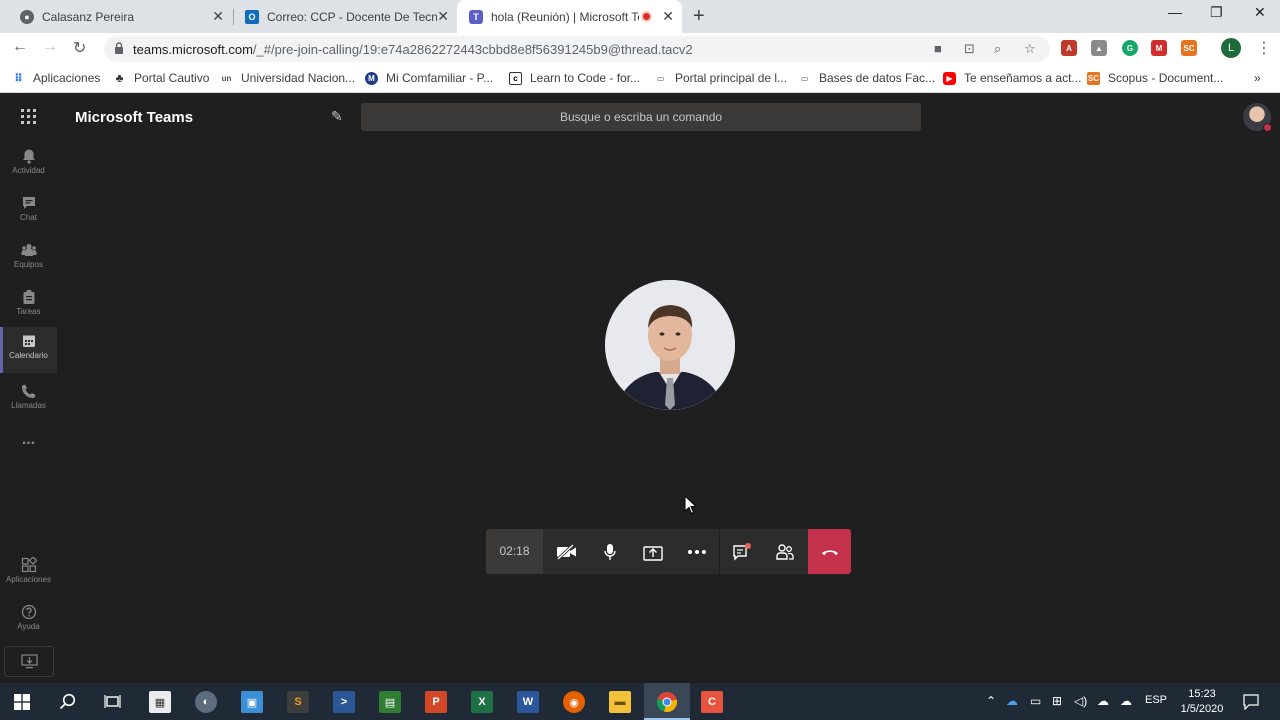  Describe the element at coordinates (574, 702) in the screenshot. I see `firefox-icon: ◉` at that location.